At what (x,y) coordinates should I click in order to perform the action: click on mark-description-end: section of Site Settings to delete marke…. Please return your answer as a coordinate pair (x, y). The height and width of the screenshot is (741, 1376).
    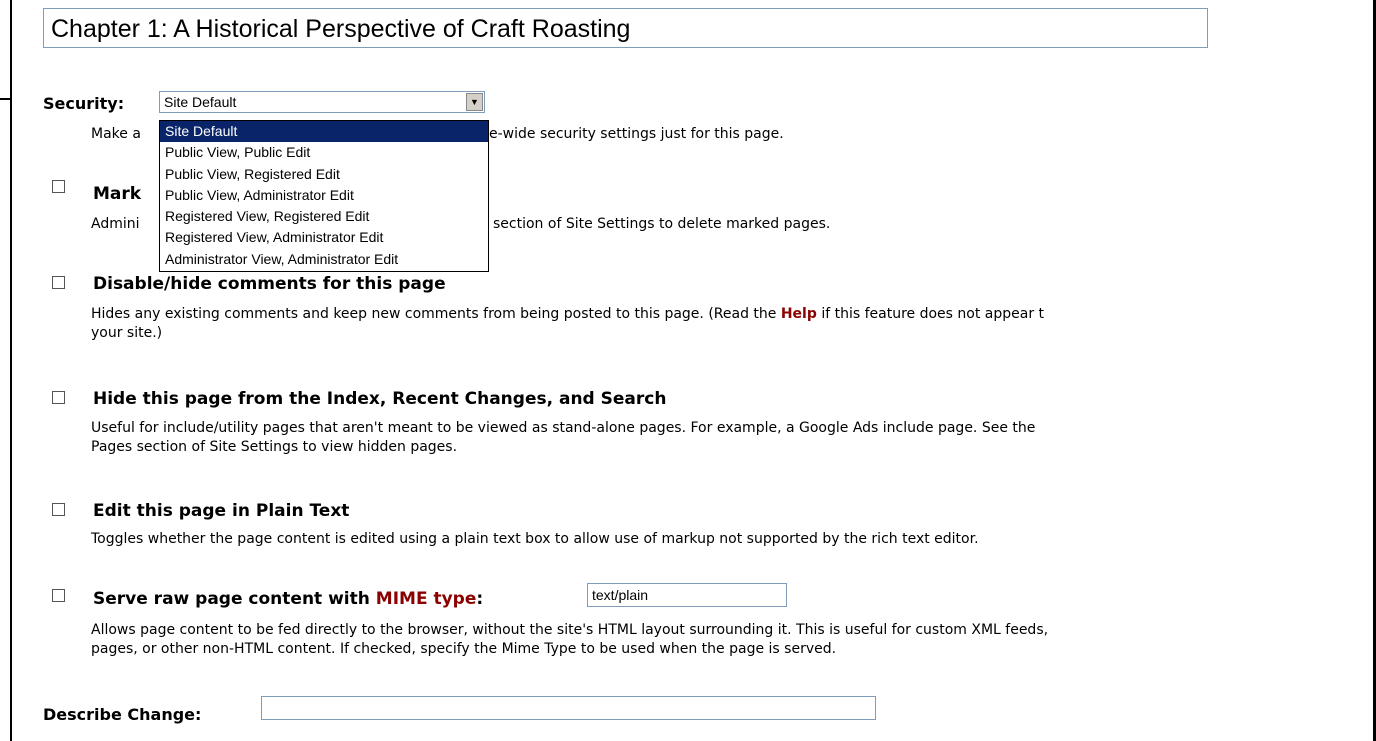
    Looking at the image, I should click on (662, 224).